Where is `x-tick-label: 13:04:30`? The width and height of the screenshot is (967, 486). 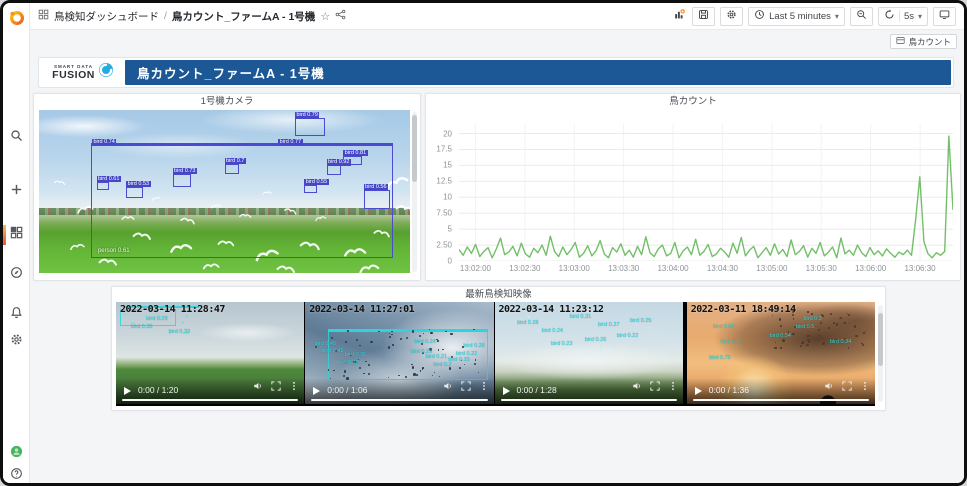 x-tick-label: 13:04:30 is located at coordinates (722, 268).